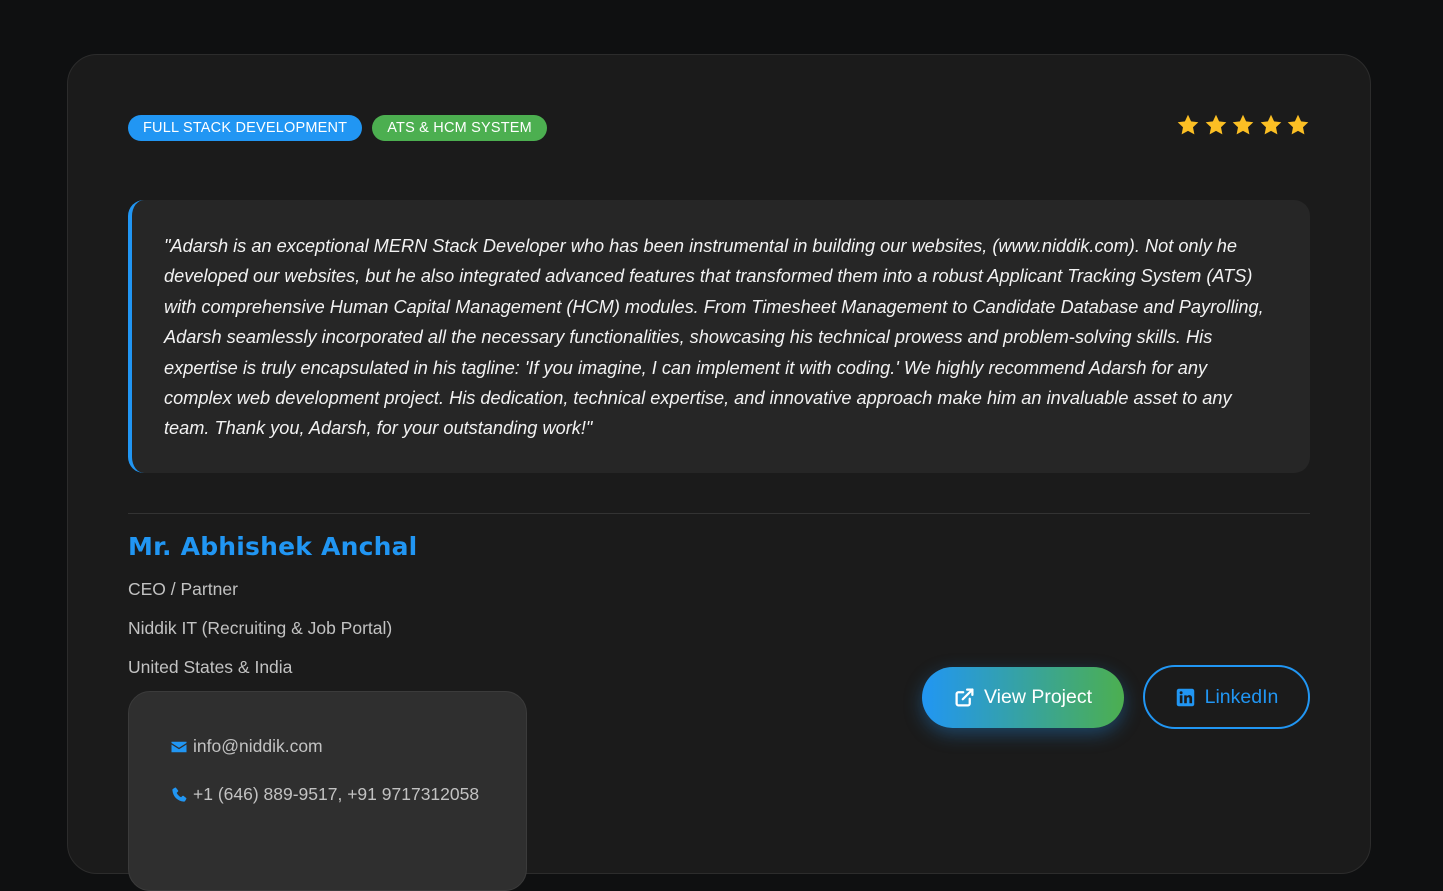 The height and width of the screenshot is (891, 1443). I want to click on divider, so click(719, 513).